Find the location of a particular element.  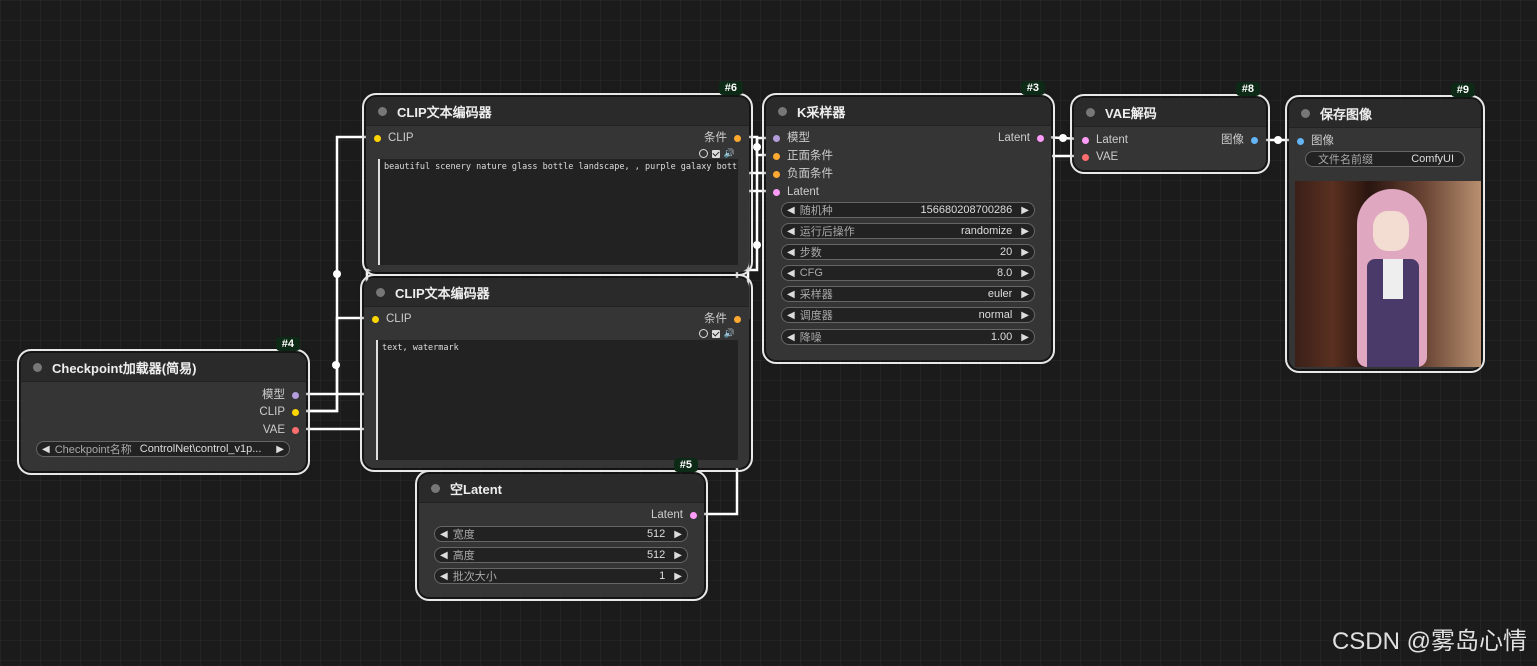

model-output-slot: 模型 is located at coordinates (280, 395).